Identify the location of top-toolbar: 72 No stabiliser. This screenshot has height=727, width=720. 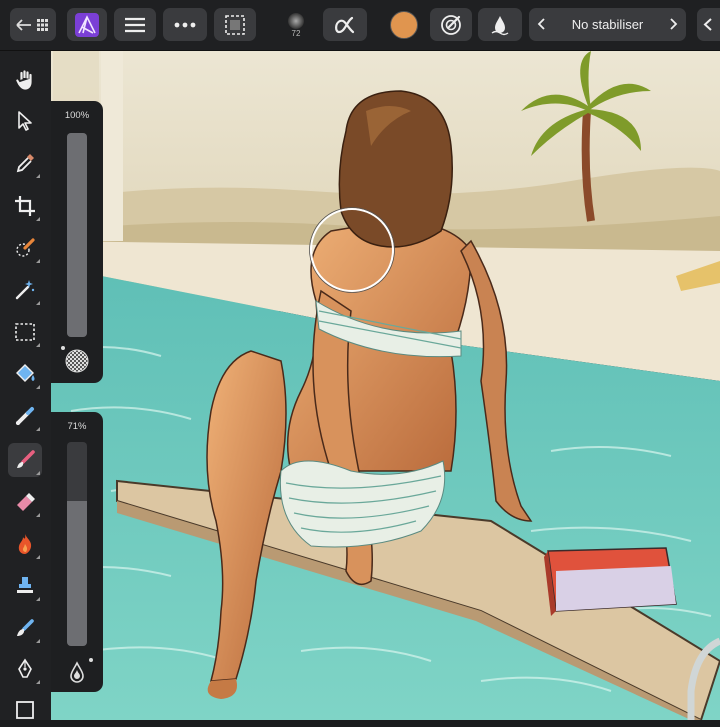
(360, 25).